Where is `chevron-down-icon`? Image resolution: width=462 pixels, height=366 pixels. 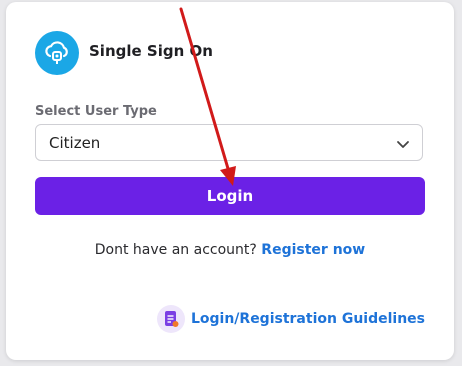 chevron-down-icon is located at coordinates (403, 144).